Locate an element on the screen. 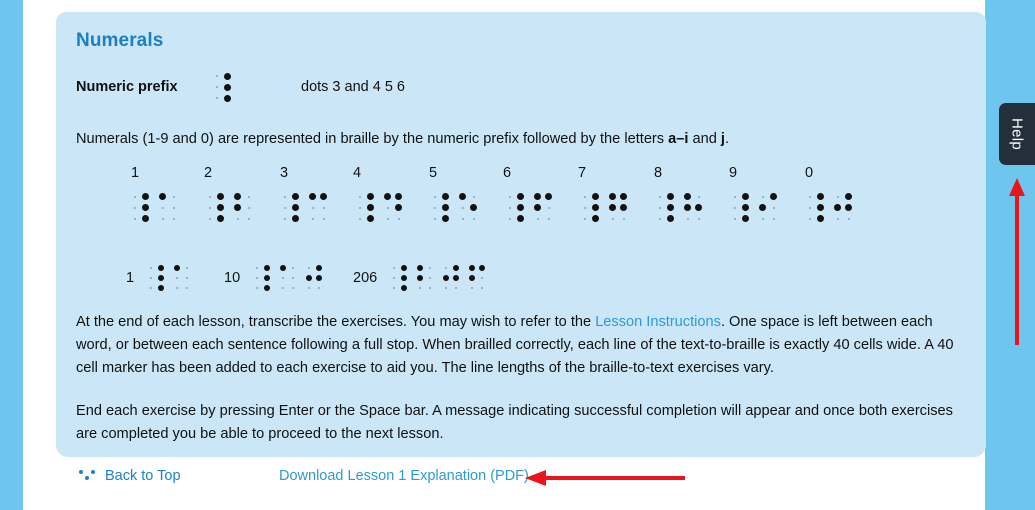 Image resolution: width=1035 pixels, height=510 pixels. numeral-label-8: 8 is located at coordinates (658, 173).